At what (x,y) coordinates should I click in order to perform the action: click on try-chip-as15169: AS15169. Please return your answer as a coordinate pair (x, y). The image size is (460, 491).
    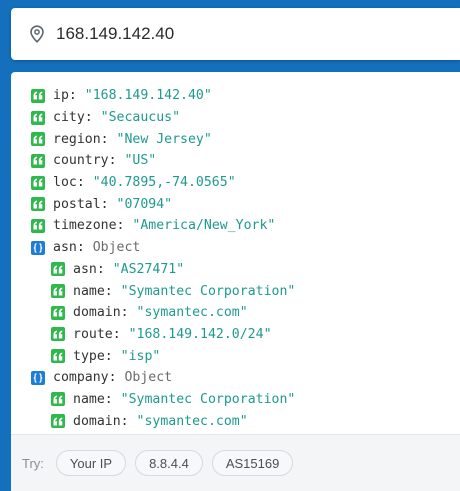
    Looking at the image, I should click on (252, 463).